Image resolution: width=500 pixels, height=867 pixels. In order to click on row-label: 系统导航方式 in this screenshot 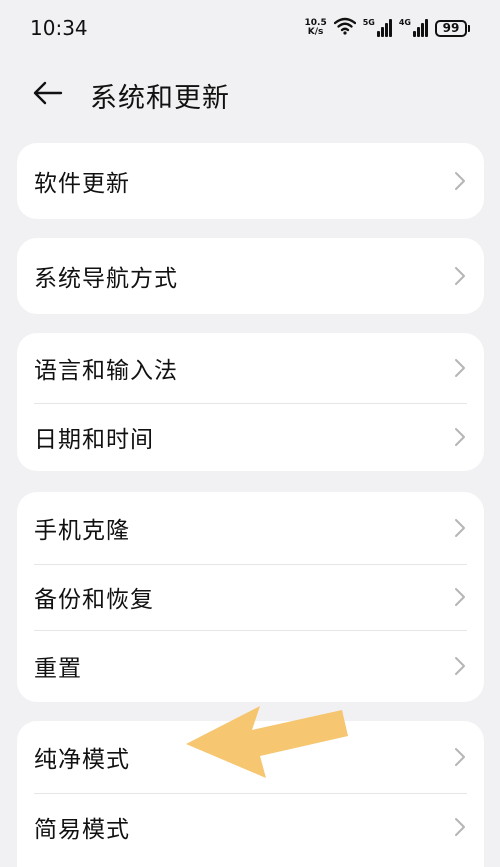, I will do `click(106, 279)`.